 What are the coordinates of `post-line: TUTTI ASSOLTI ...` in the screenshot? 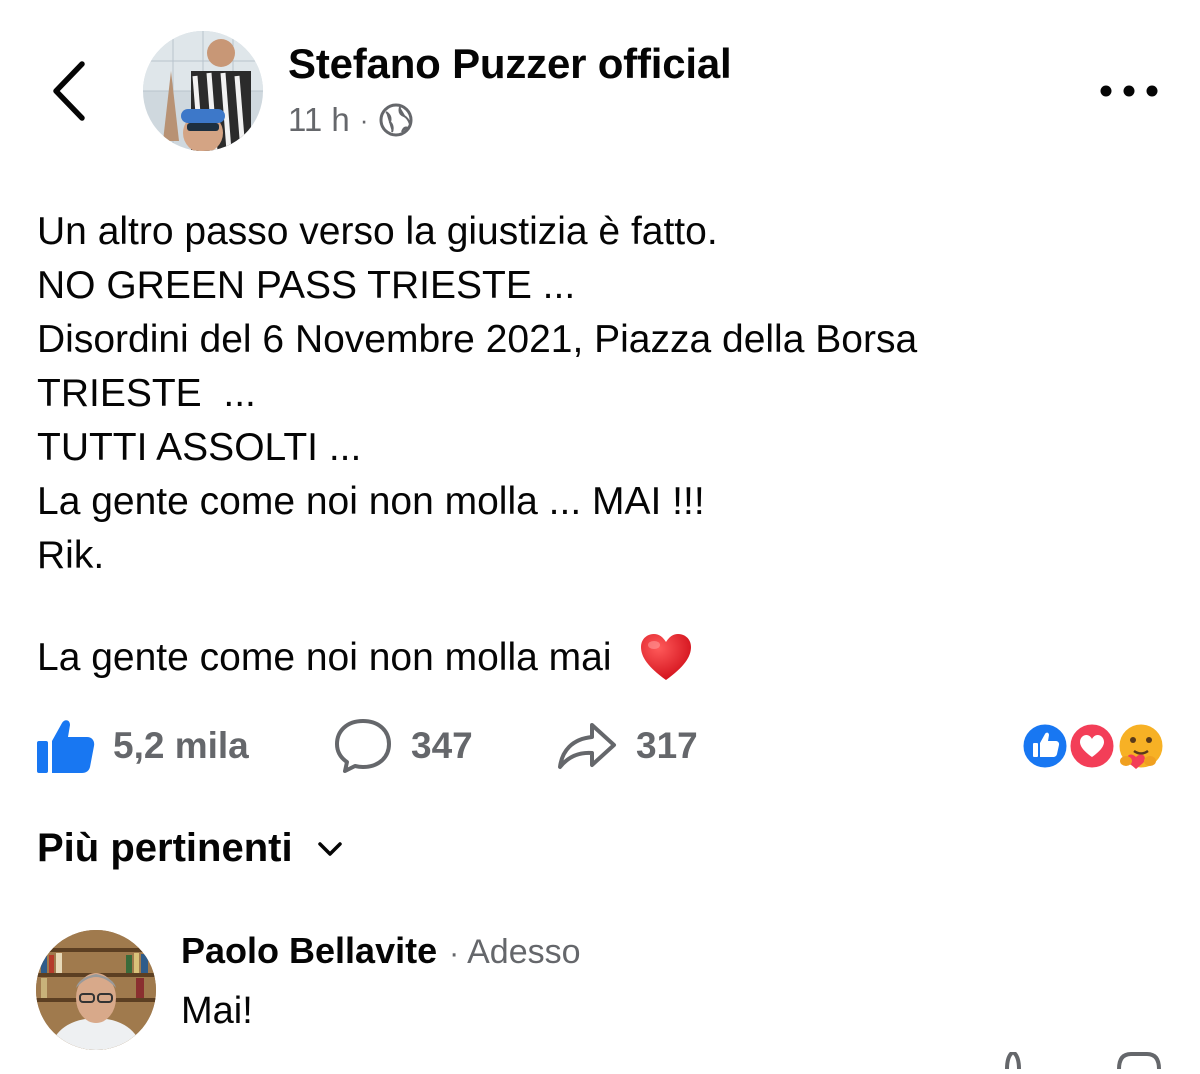 It's located at (199, 447).